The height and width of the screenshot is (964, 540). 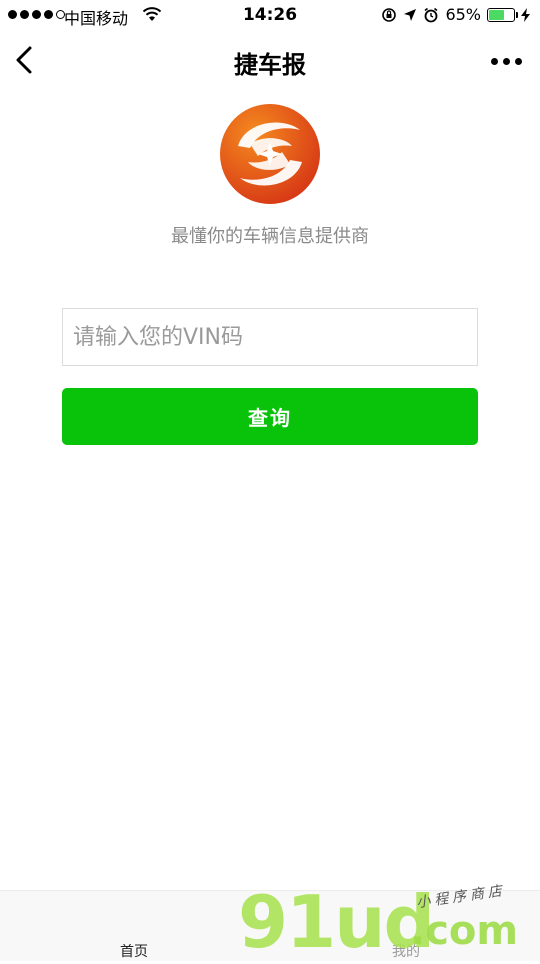 What do you see at coordinates (270, 236) in the screenshot?
I see `brand-slogan: 最懂你的车辆信息提供商` at bounding box center [270, 236].